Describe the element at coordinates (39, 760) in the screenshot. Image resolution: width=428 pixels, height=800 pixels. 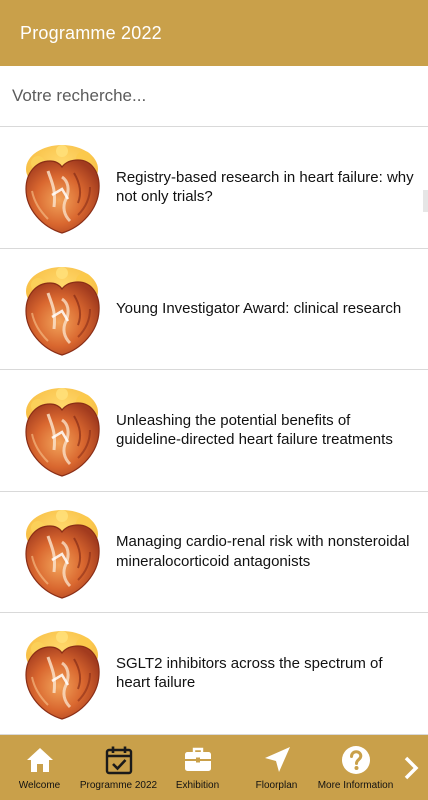
I see `home-icon` at that location.